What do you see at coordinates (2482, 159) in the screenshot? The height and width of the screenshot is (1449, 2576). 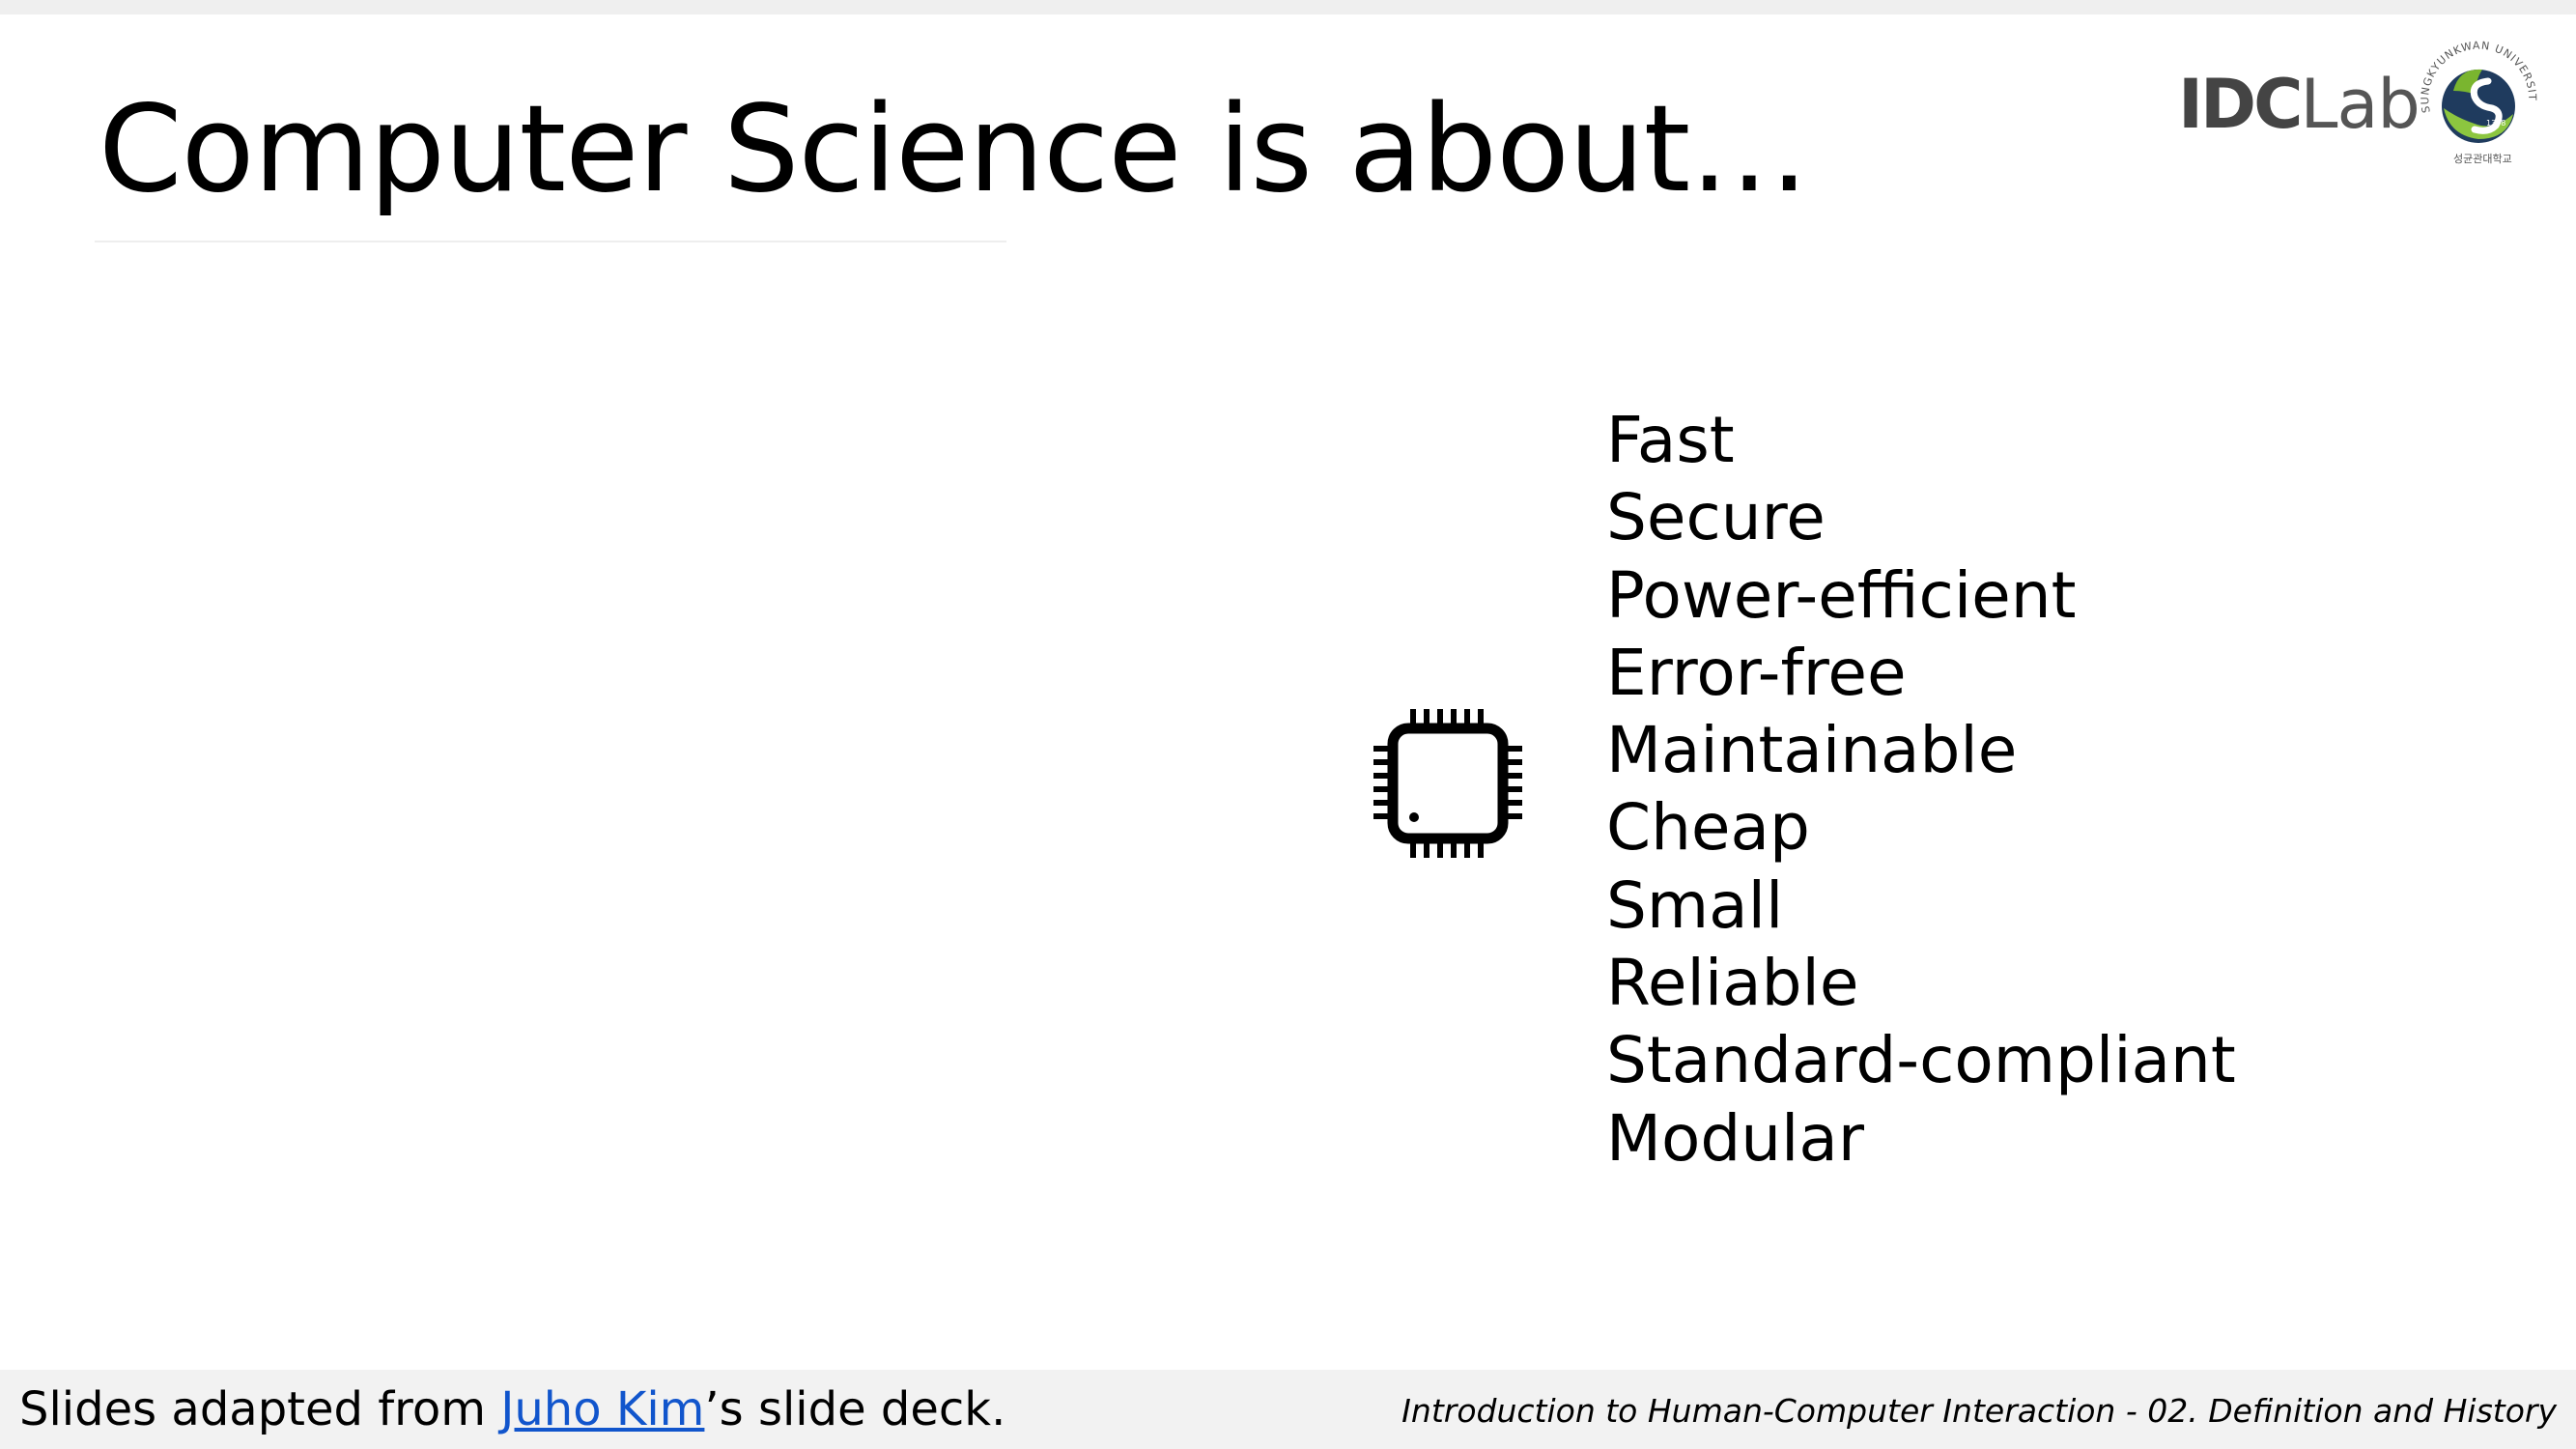 I see `seal-korean: 성균관대학교` at bounding box center [2482, 159].